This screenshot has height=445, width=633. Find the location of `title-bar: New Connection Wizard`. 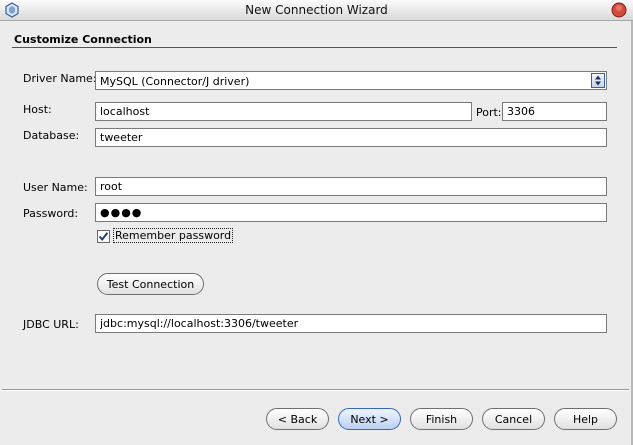

title-bar: New Connection Wizard is located at coordinates (316, 10).